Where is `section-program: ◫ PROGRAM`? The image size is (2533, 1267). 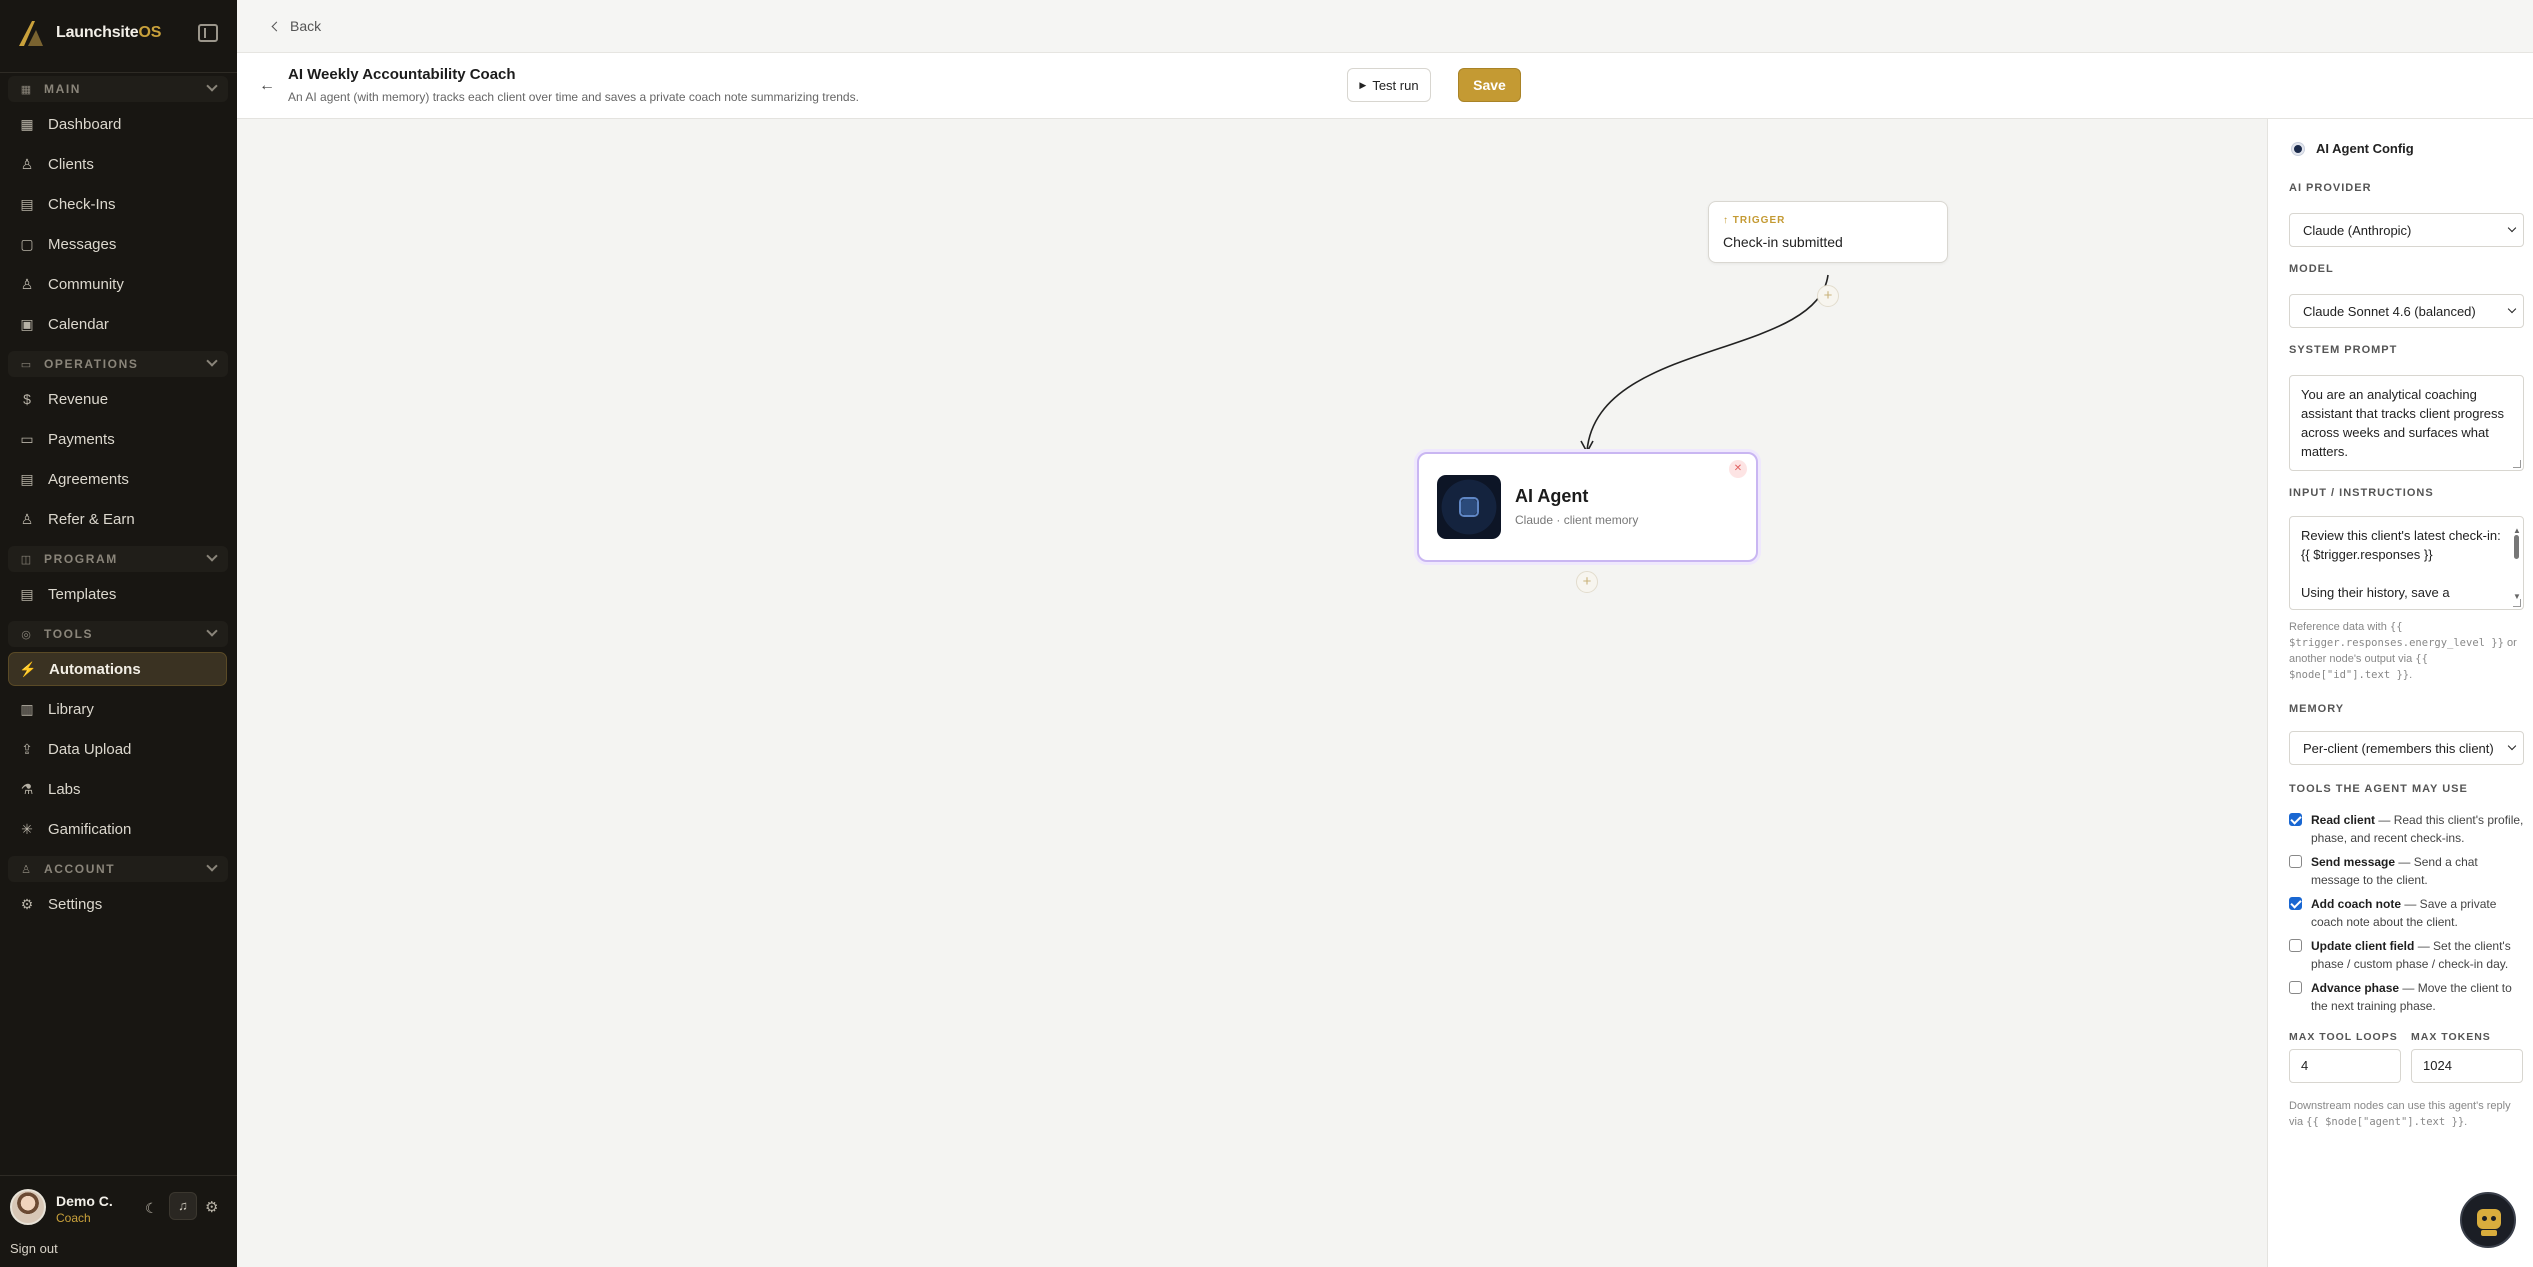 section-program: ◫ PROGRAM is located at coordinates (118, 559).